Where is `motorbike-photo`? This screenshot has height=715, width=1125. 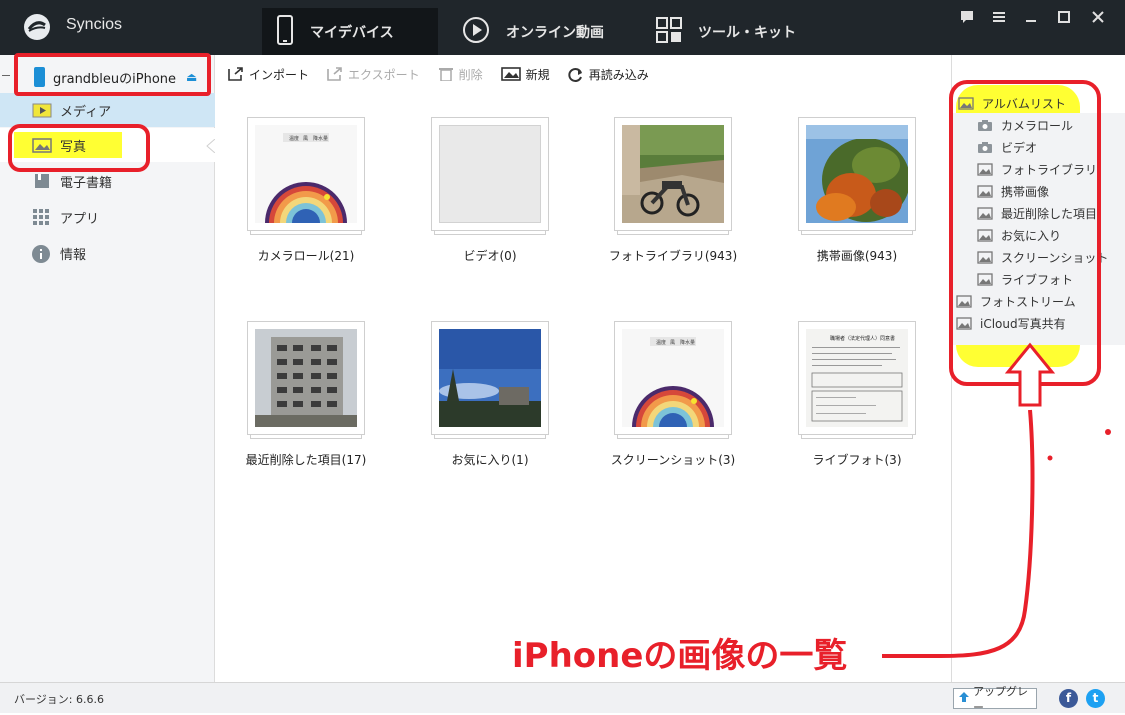 motorbike-photo is located at coordinates (673, 174).